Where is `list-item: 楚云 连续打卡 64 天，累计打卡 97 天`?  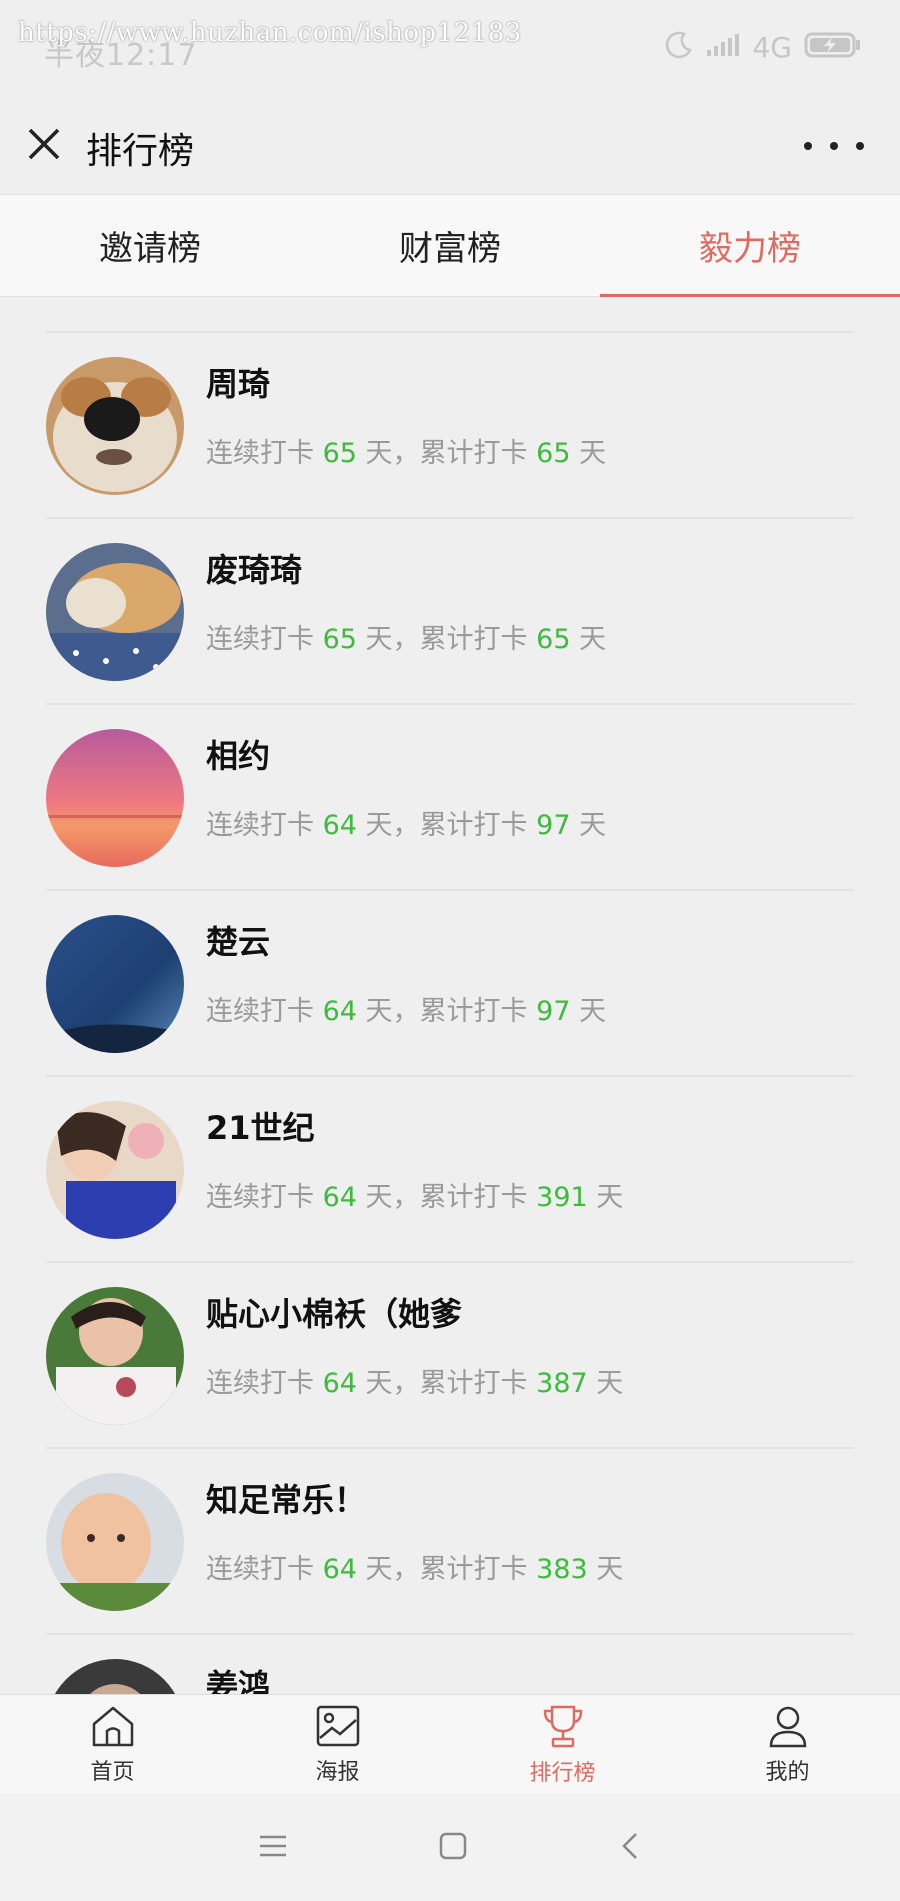 list-item: 楚云 连续打卡 64 天，累计打卡 97 天 is located at coordinates (450, 984).